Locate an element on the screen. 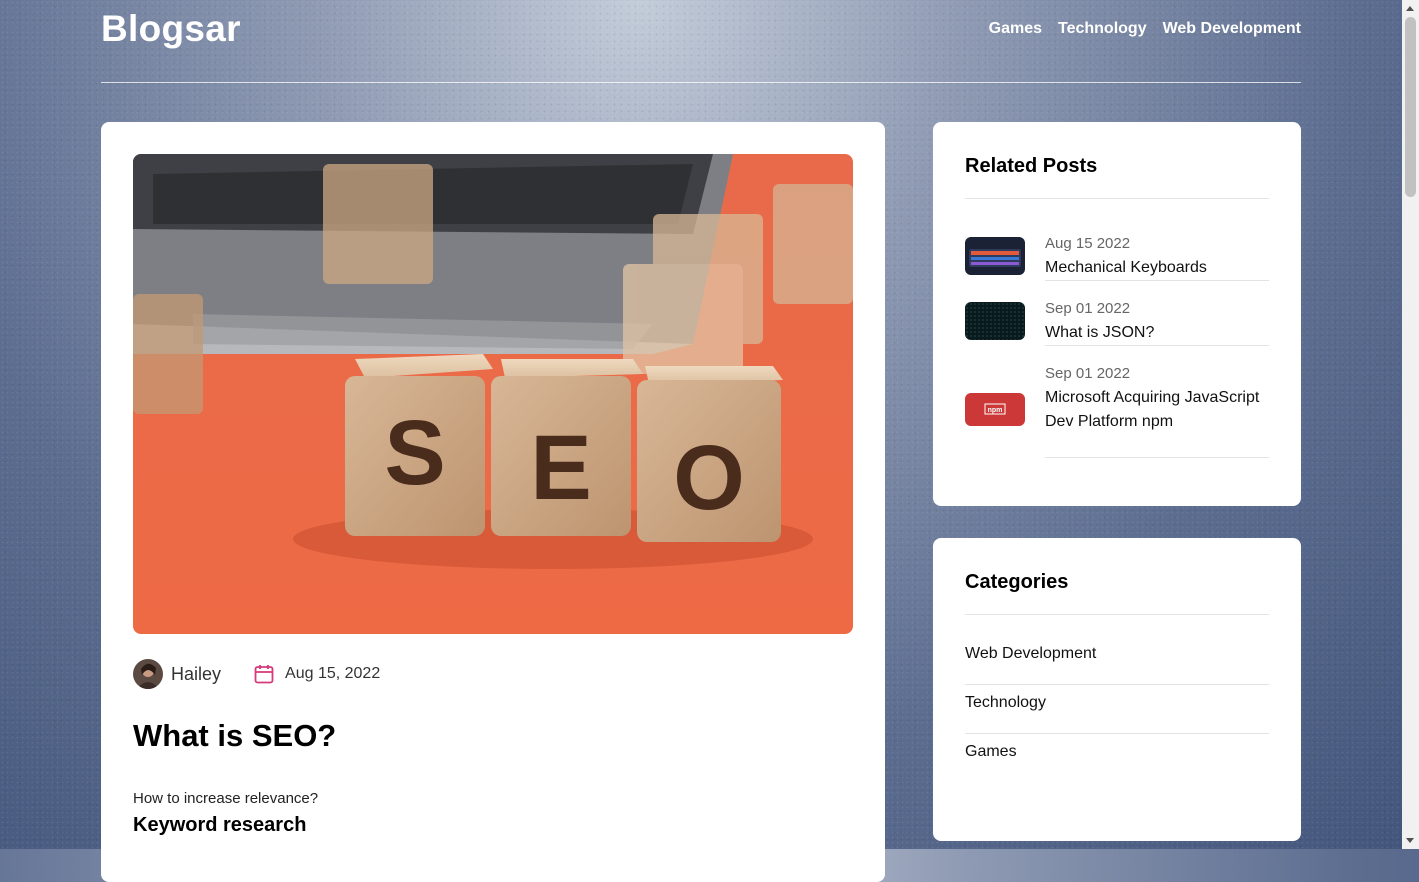 The width and height of the screenshot is (1419, 882). post-meta: Hailey Aug 15, 2022 is located at coordinates (256, 674).